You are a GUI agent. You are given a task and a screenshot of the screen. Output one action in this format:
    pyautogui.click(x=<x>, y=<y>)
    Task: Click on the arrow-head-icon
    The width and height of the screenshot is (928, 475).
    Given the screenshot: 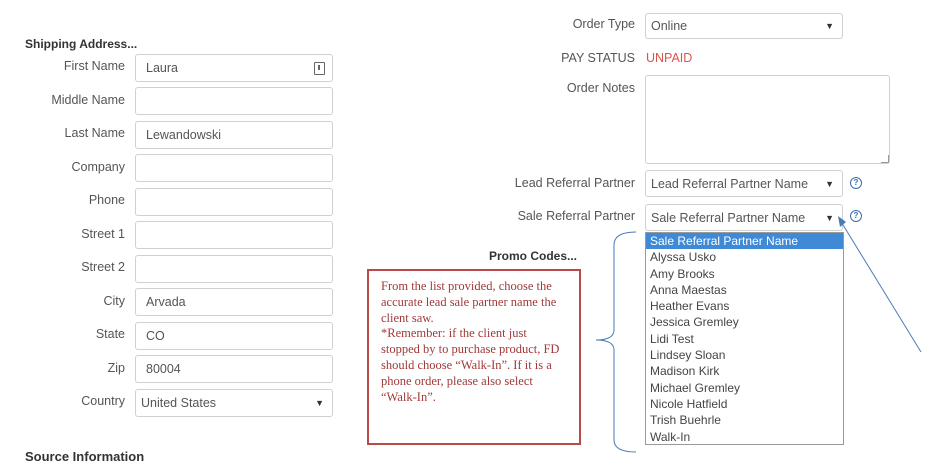 What is the action you would take?
    pyautogui.click(x=842, y=221)
    